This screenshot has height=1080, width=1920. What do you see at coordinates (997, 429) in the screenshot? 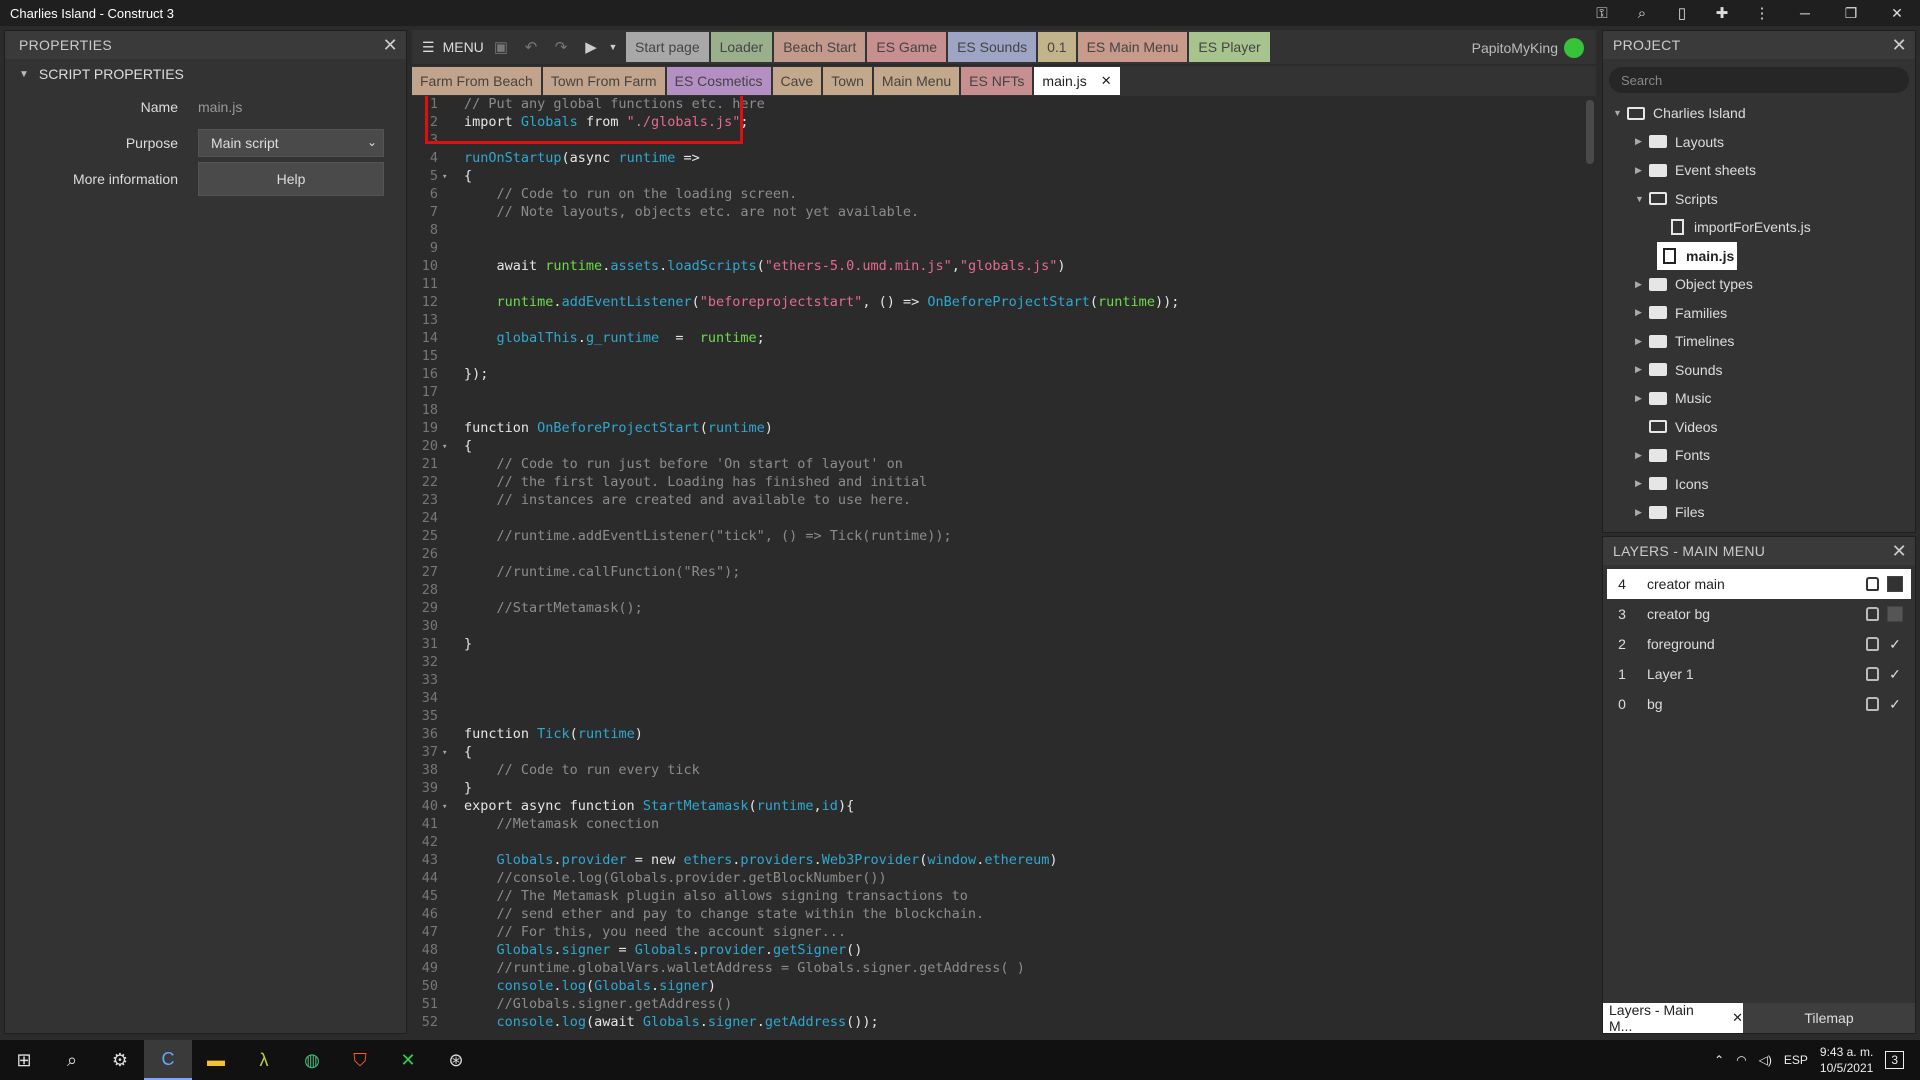
I see `code-line: 19 function OnBeforeProjectStart(runtime)` at bounding box center [997, 429].